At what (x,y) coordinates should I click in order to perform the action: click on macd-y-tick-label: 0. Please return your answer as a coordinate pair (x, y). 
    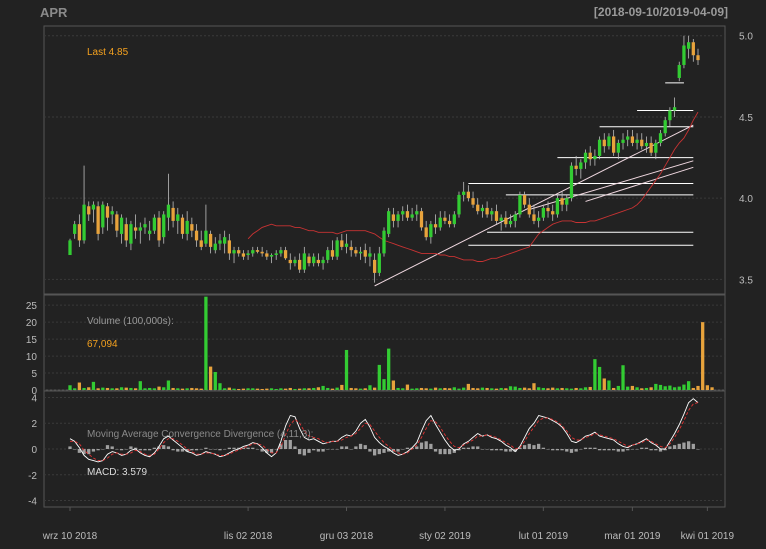
    Looking at the image, I should click on (34, 450).